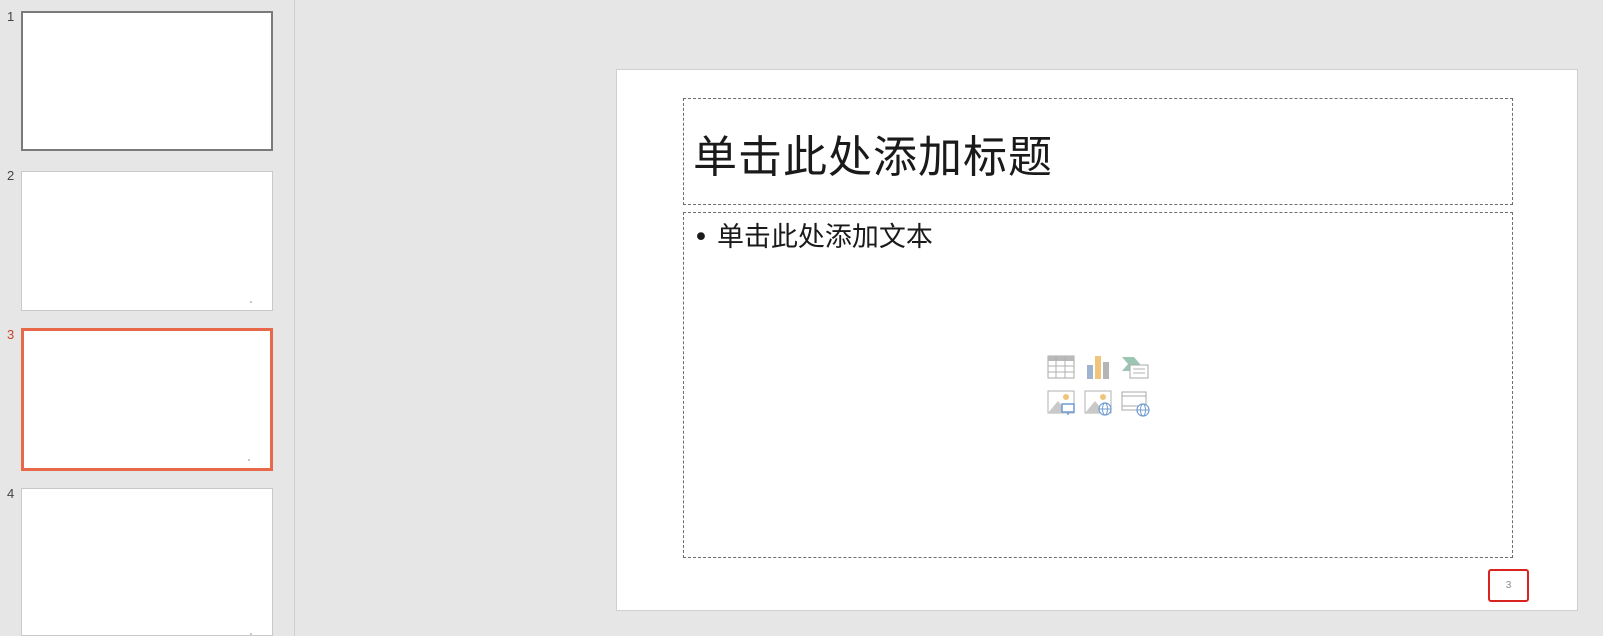 This screenshot has height=636, width=1603. I want to click on chart-icon, so click(1098, 367).